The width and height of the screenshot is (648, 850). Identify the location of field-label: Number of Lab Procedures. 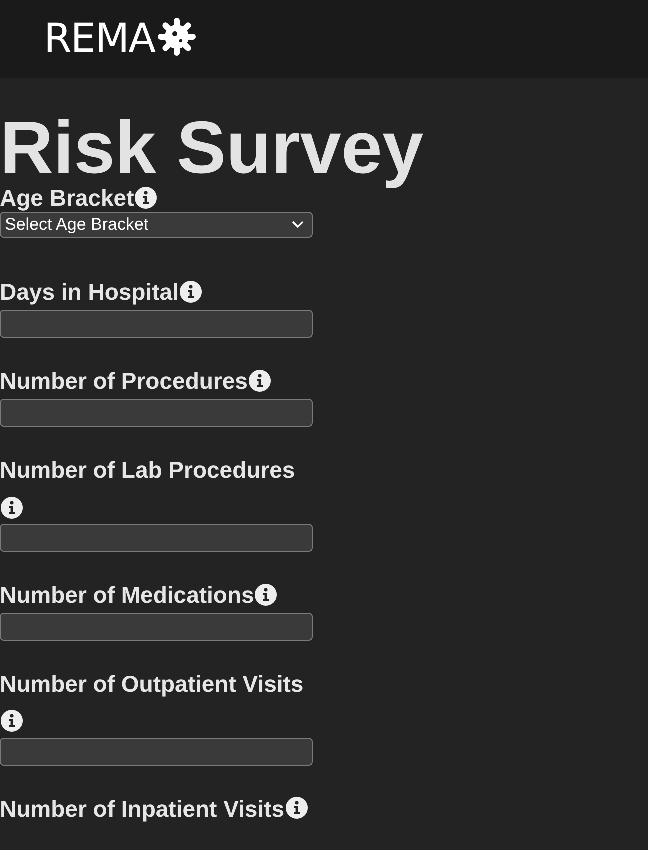
(148, 469).